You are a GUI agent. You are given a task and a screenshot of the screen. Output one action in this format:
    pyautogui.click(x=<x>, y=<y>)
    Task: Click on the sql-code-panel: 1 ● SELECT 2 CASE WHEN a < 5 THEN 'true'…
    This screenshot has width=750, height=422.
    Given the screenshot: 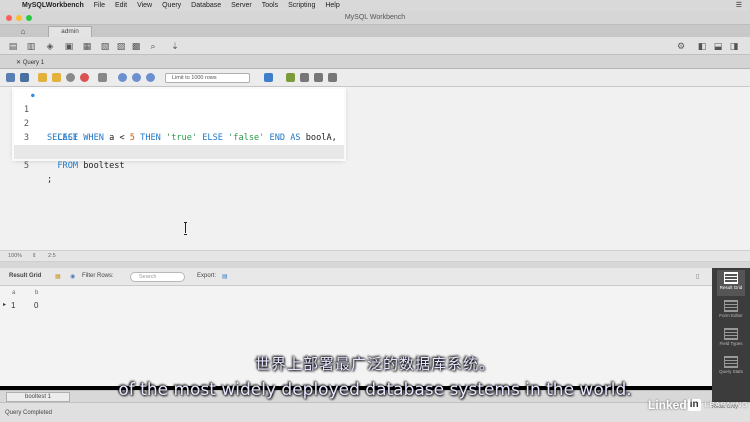 What is the action you would take?
    pyautogui.click(x=179, y=137)
    